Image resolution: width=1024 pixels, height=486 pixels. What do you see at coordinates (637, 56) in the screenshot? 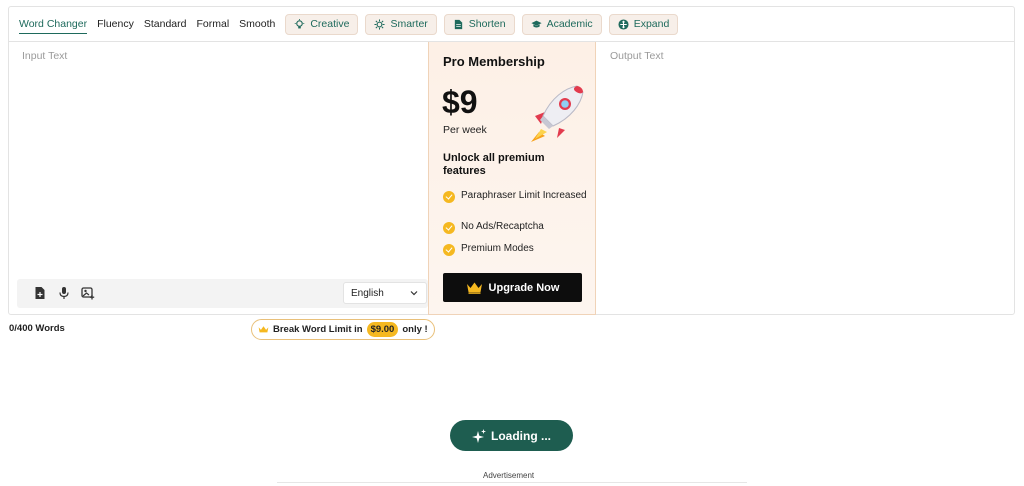
I see `output-placeholder: Output Text` at bounding box center [637, 56].